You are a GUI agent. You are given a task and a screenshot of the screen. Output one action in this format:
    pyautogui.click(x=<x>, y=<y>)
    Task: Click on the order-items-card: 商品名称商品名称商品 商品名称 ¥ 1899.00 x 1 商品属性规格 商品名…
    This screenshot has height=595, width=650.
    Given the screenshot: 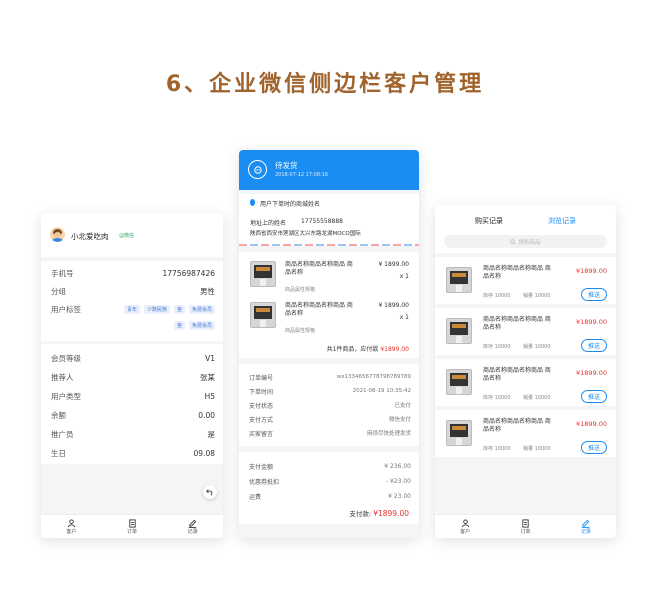 What is the action you would take?
    pyautogui.click(x=329, y=305)
    